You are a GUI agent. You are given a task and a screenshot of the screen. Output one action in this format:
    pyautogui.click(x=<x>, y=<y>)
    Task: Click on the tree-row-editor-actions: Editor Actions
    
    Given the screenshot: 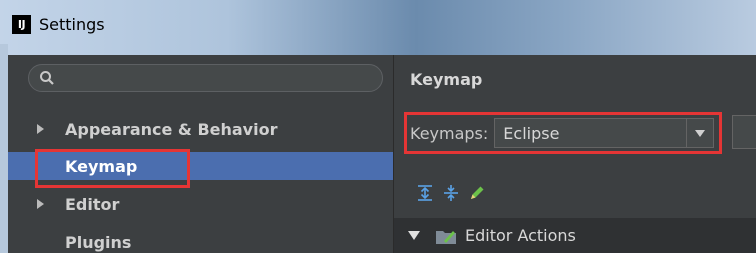 What is the action you would take?
    pyautogui.click(x=575, y=235)
    